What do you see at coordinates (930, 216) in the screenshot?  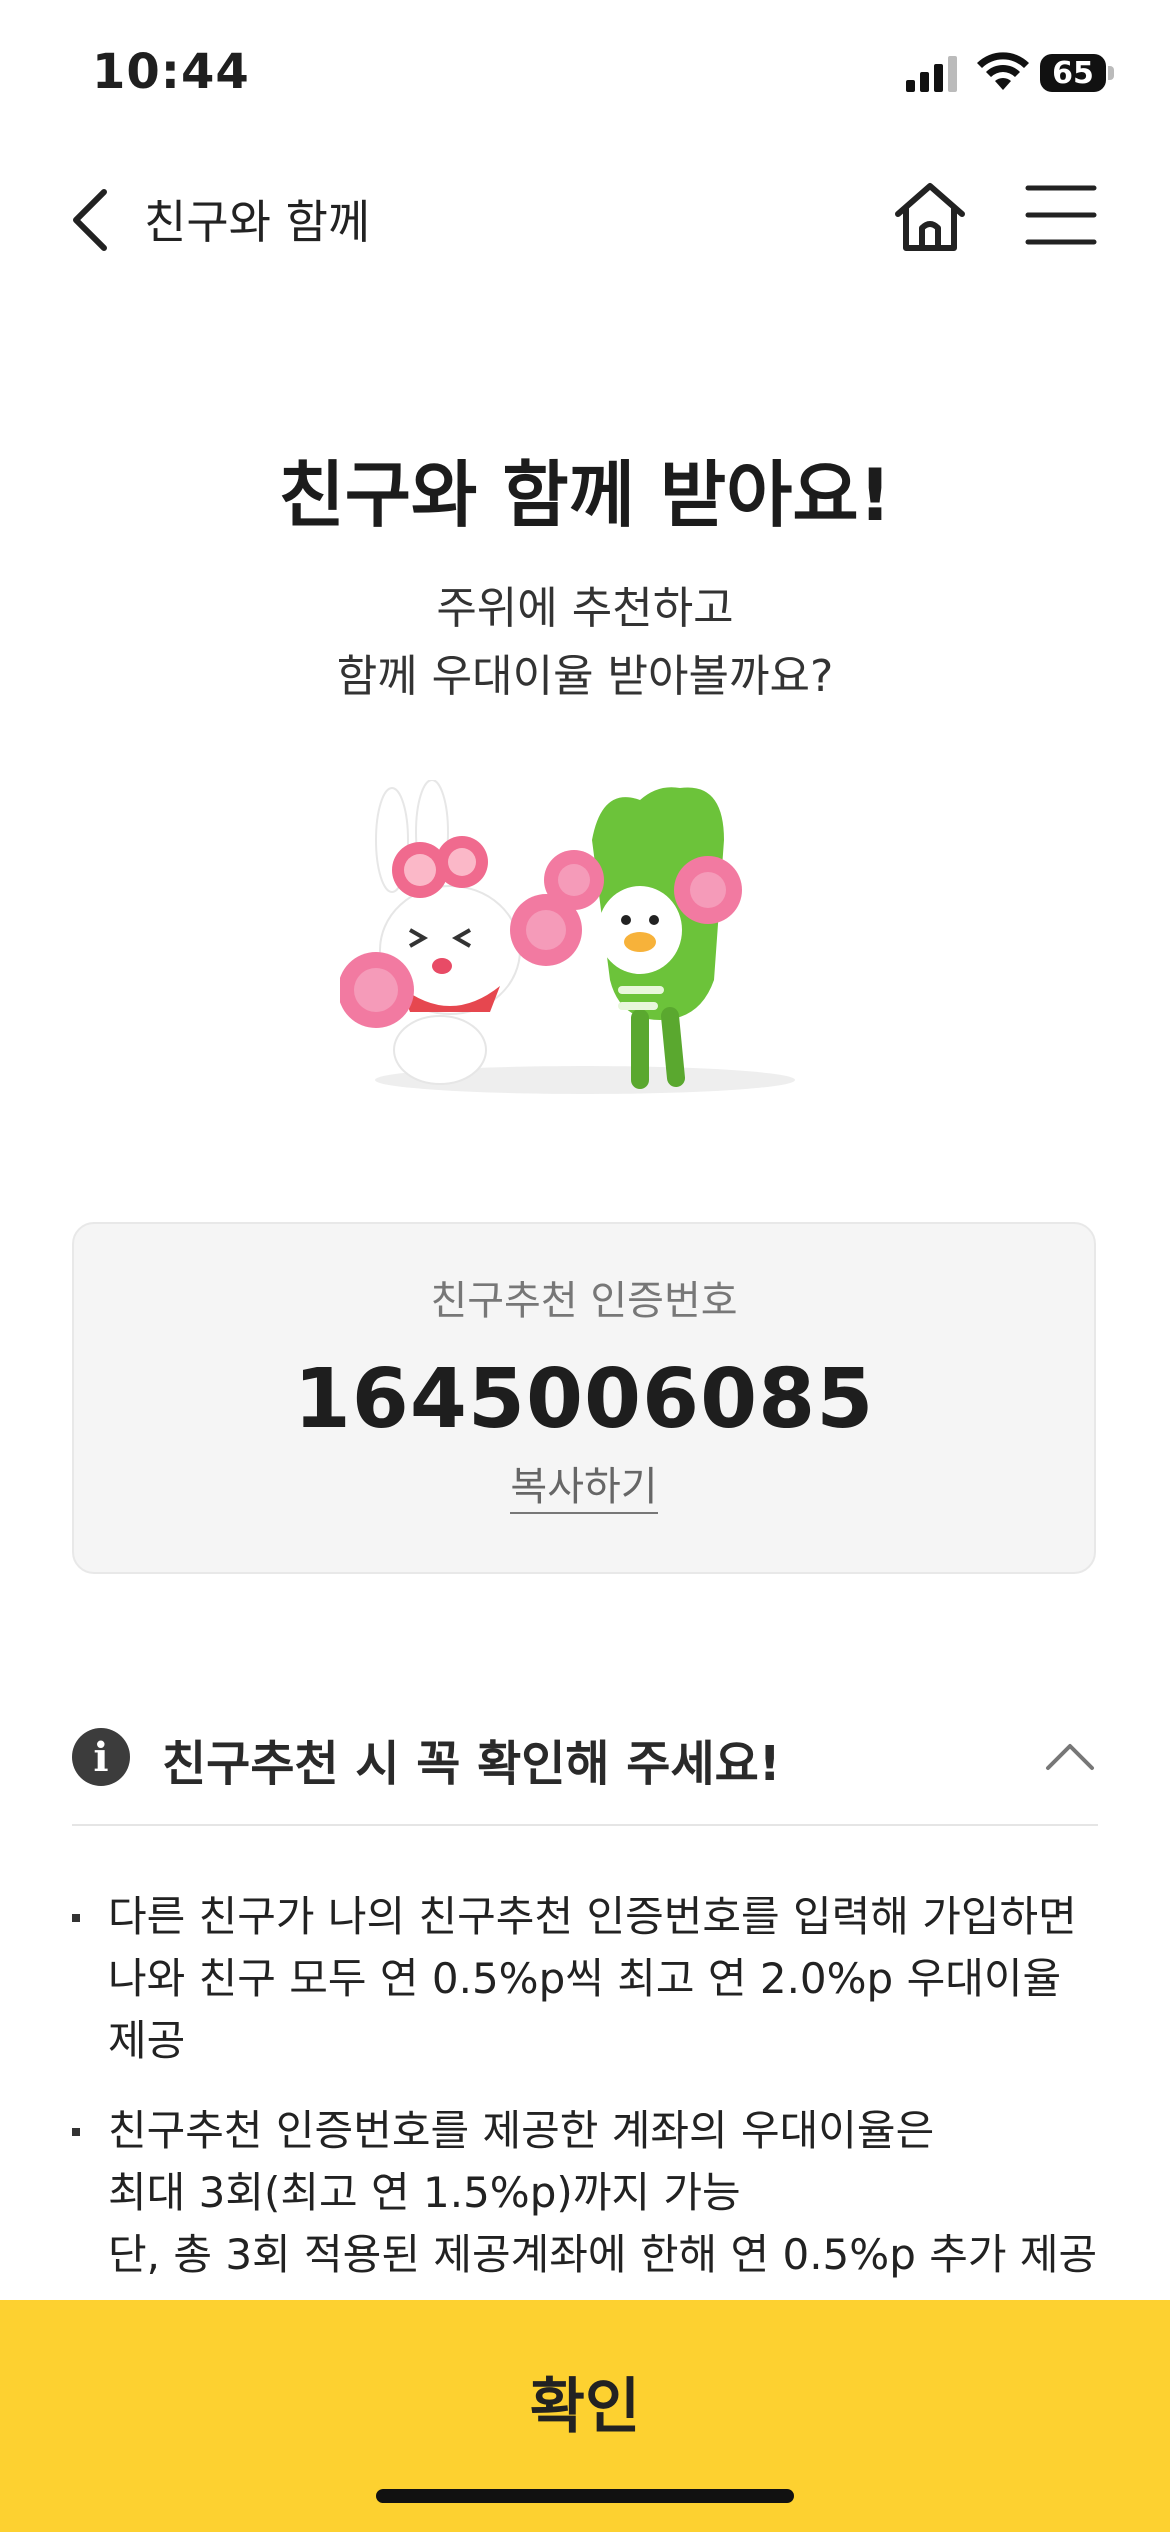 I see `home-icon` at bounding box center [930, 216].